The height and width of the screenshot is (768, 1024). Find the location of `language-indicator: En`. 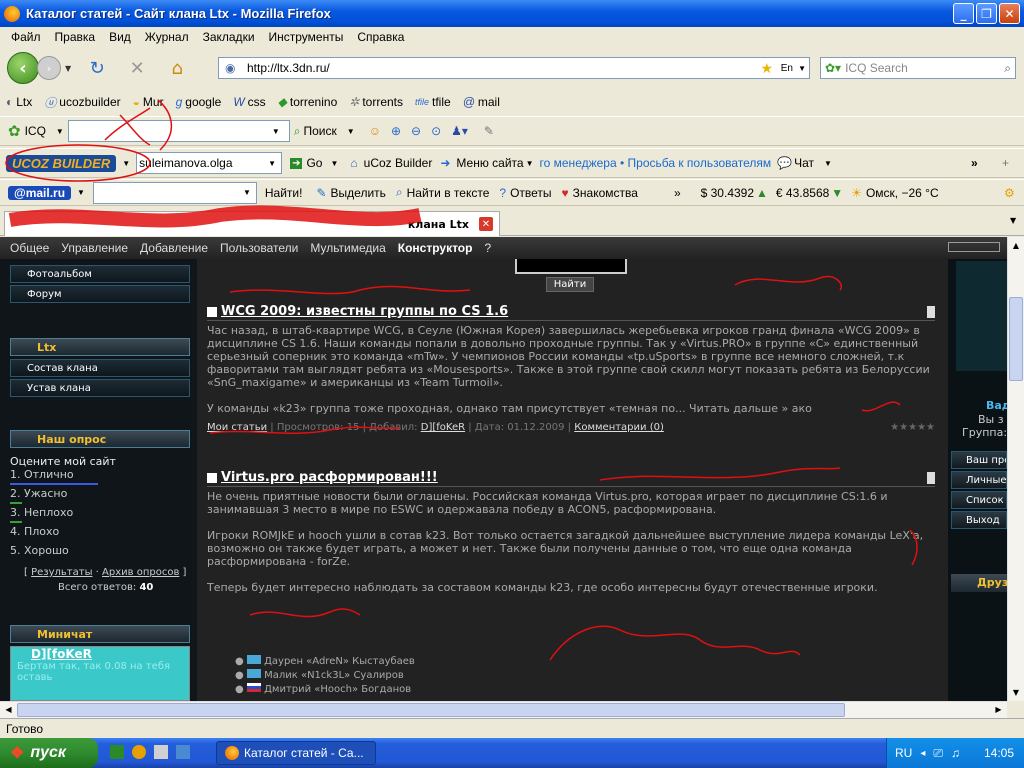

language-indicator: En is located at coordinates (787, 68).